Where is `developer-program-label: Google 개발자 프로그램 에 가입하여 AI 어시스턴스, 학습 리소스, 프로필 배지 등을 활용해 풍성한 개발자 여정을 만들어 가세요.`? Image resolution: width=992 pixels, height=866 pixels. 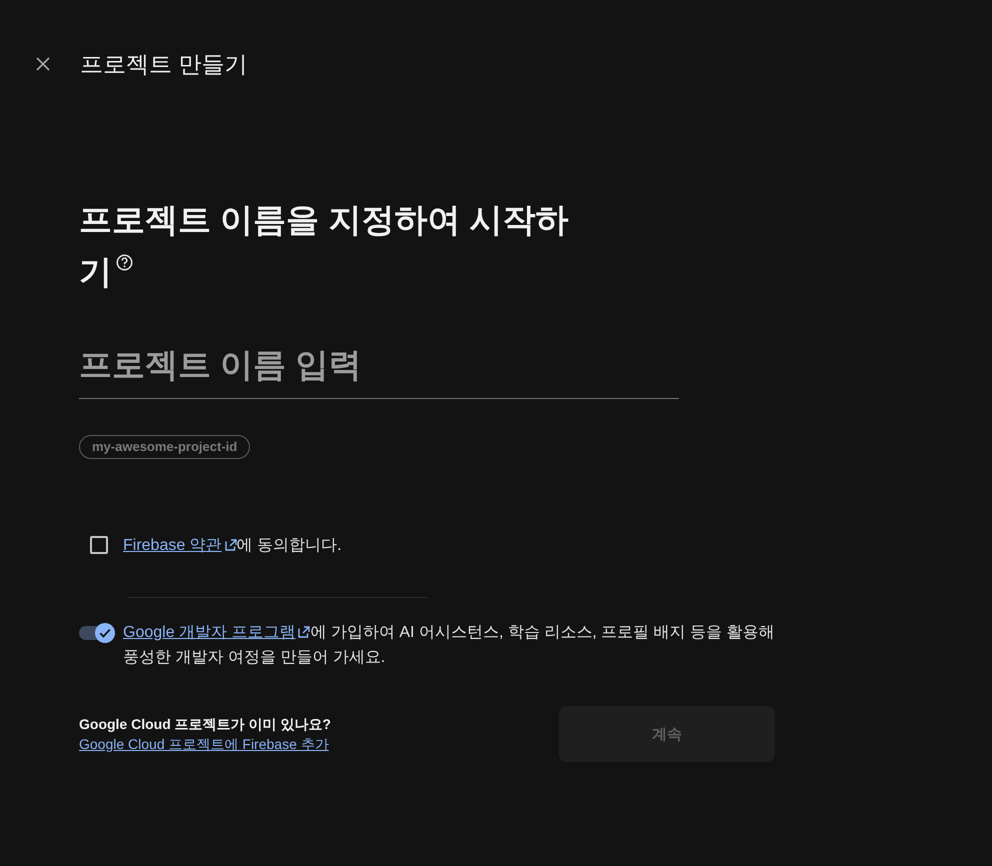
developer-program-label: Google 개발자 프로그램 에 가입하여 AI 어시스턴스, 학습 리소스, 프로필 배지 등을 활용해 풍성한 개발자 여정을 만들어 가세요. is located at coordinates (449, 645).